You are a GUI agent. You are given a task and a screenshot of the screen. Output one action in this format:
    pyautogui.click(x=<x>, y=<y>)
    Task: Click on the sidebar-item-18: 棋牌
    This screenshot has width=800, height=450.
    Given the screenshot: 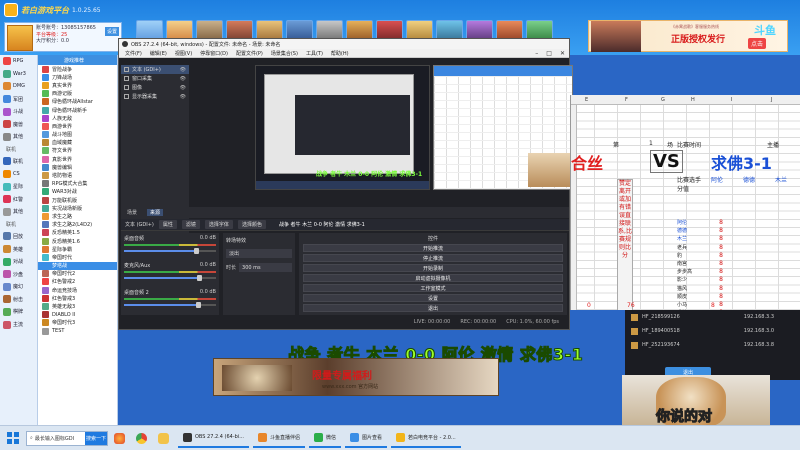 What is the action you would take?
    pyautogui.click(x=18, y=312)
    